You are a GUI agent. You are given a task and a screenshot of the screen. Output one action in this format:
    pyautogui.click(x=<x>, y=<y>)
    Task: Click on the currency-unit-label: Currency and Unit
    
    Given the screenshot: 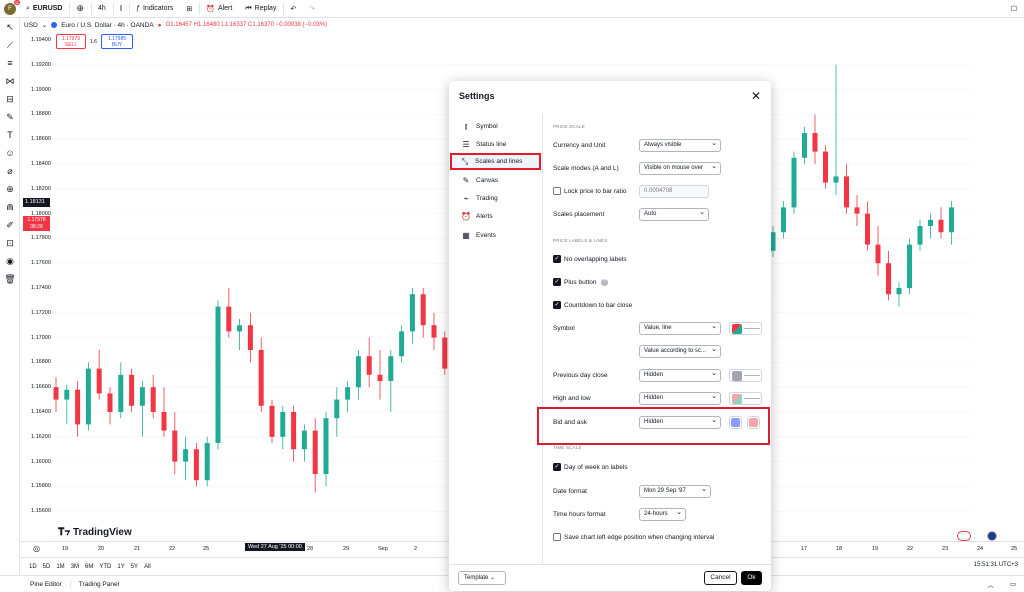 What is the action you would take?
    pyautogui.click(x=579, y=145)
    